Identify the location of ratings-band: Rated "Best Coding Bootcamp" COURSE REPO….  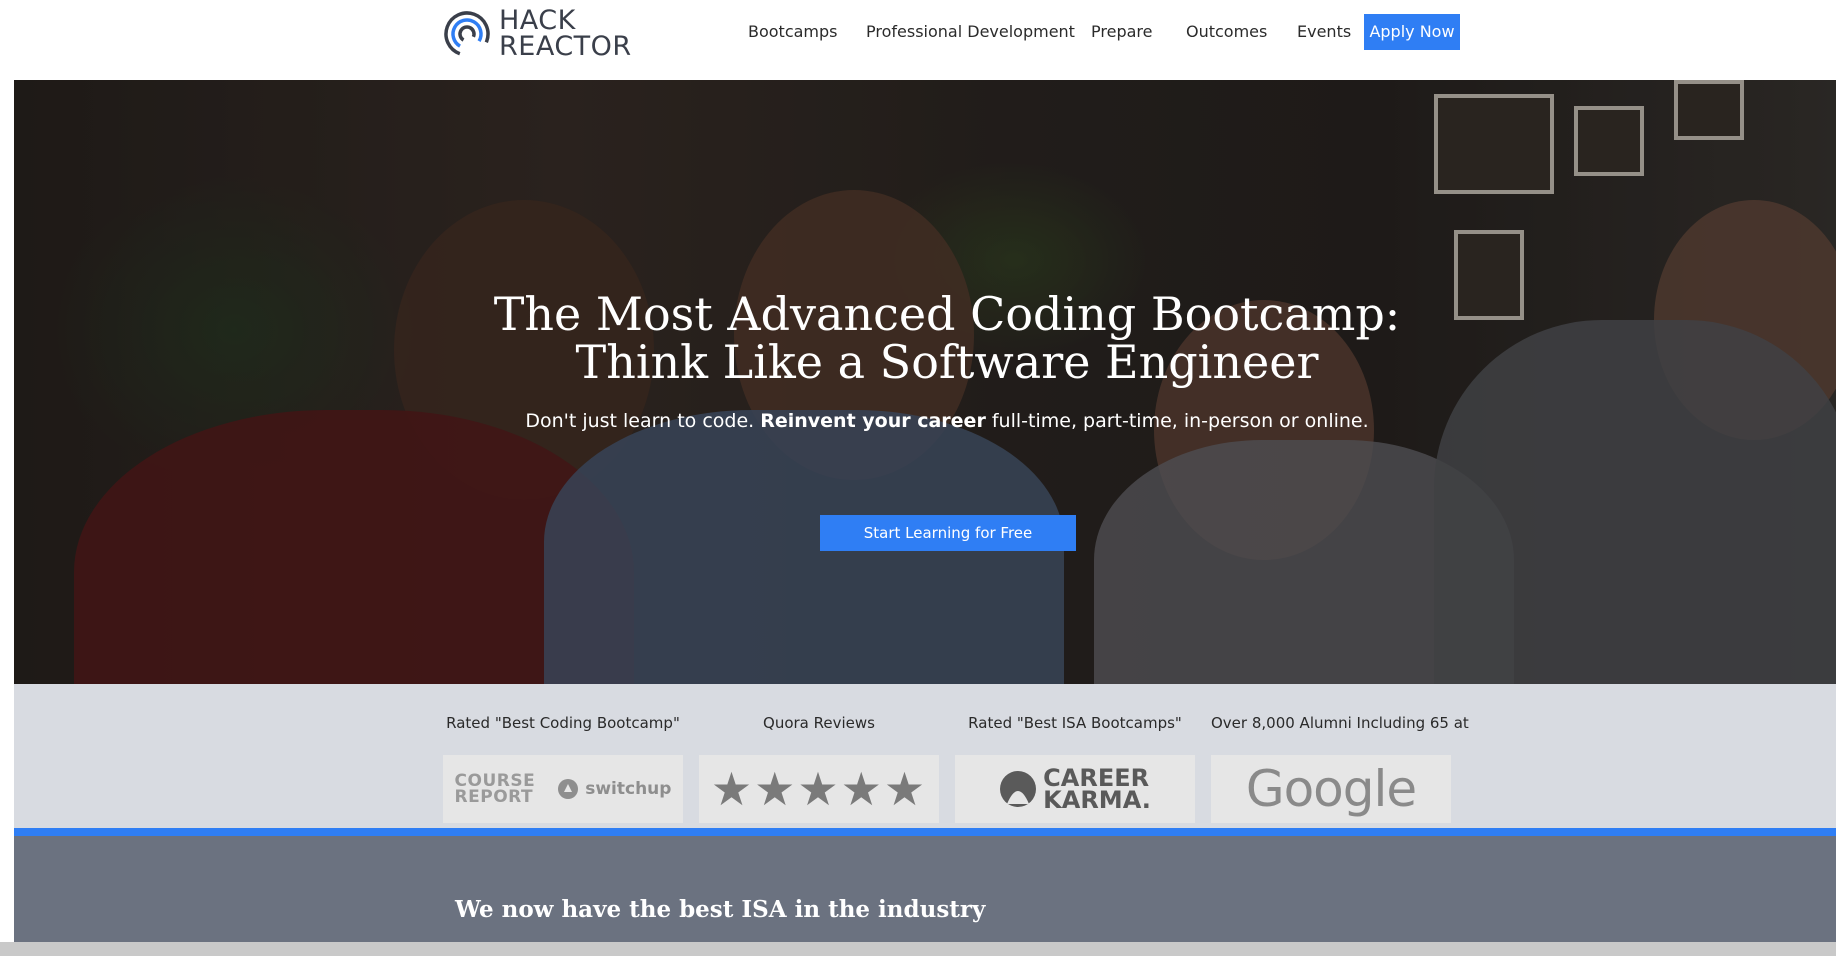
(925, 756).